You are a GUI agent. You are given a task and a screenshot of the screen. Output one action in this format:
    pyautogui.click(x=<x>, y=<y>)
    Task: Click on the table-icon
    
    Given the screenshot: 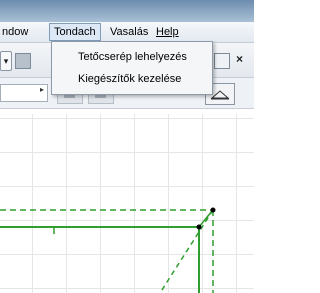 What is the action you would take?
    pyautogui.click(x=222, y=61)
    